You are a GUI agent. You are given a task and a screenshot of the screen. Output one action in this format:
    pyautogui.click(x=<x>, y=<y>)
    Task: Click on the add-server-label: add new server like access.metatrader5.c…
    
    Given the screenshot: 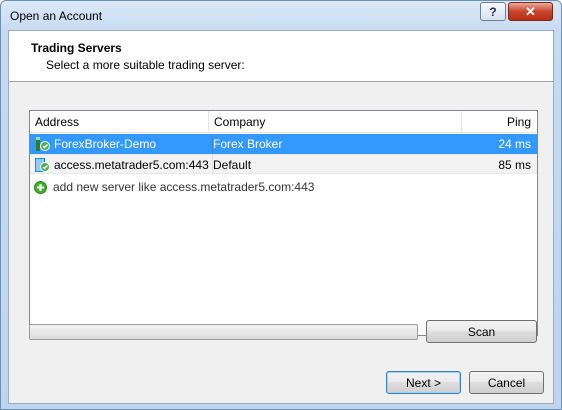 What is the action you would take?
    pyautogui.click(x=184, y=187)
    